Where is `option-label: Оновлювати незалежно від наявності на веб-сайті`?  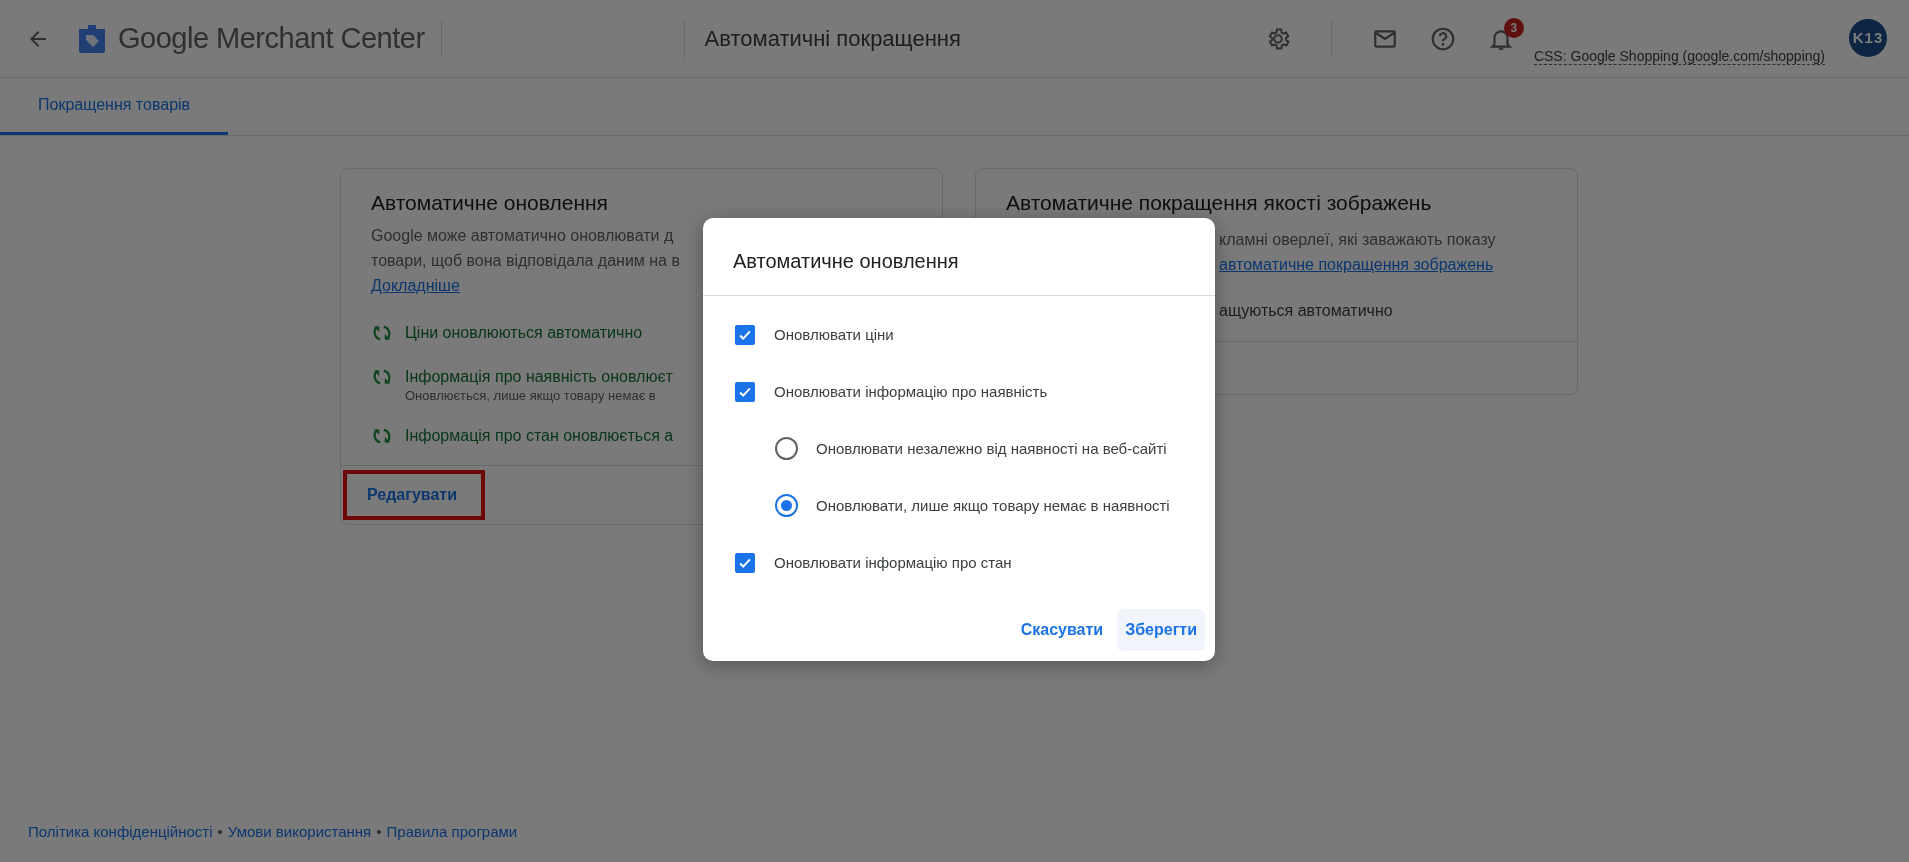 option-label: Оновлювати незалежно від наявності на веб-сайті is located at coordinates (991, 448).